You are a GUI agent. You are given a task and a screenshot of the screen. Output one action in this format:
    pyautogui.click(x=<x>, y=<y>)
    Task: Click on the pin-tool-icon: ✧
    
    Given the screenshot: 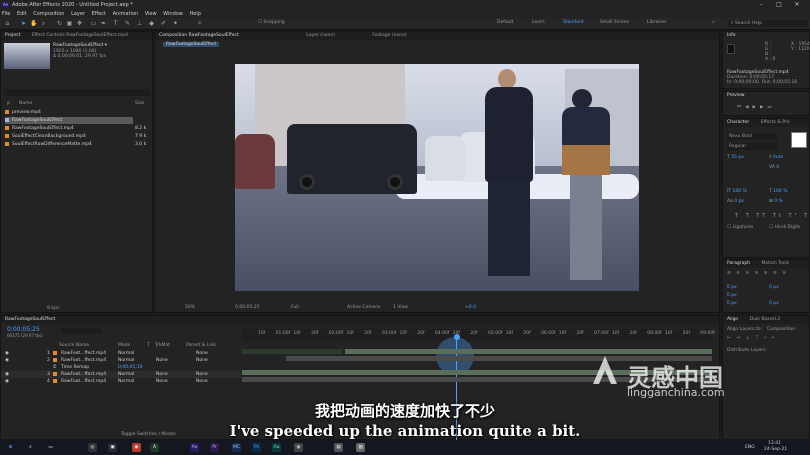 What is the action you would take?
    pyautogui.click(x=199, y=23)
    